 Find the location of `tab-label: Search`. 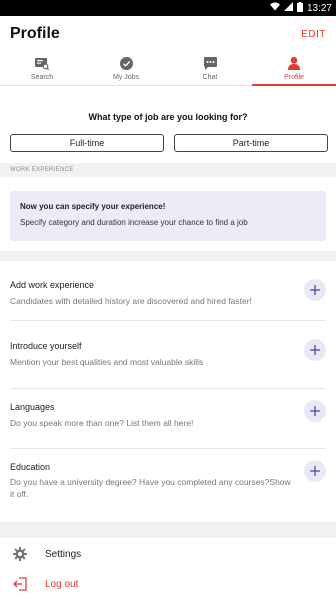

tab-label: Search is located at coordinates (42, 77).